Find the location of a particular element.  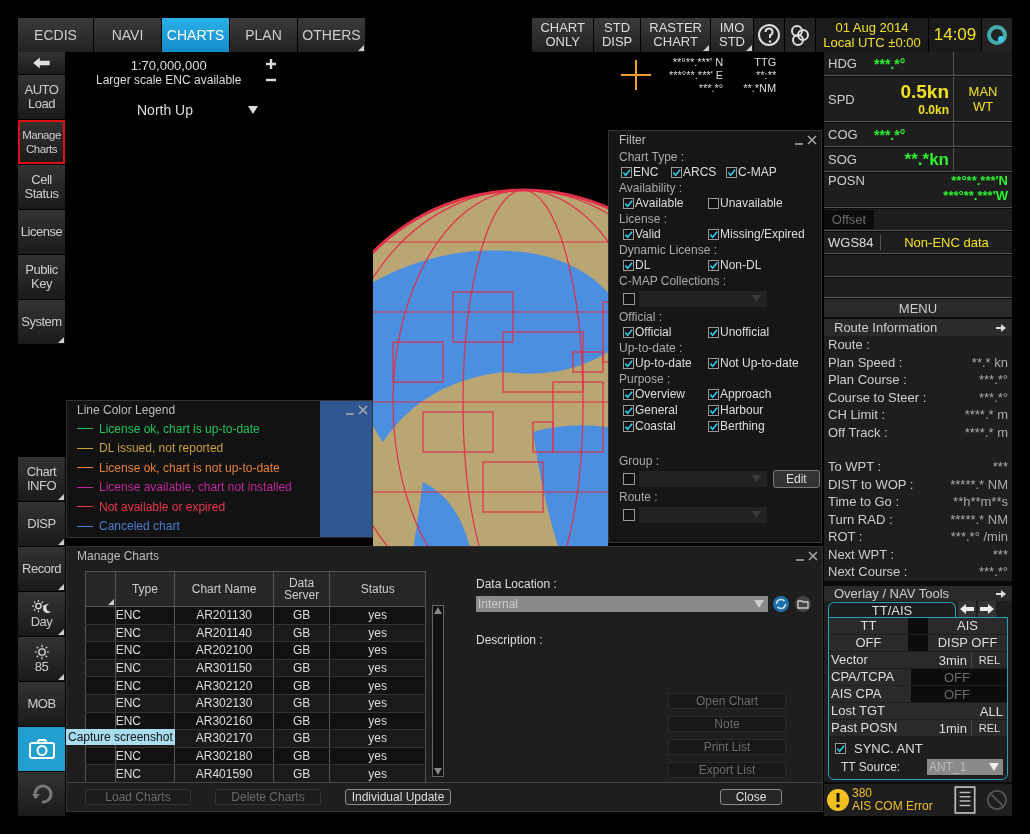

checkbox-label: Approach is located at coordinates (746, 394).